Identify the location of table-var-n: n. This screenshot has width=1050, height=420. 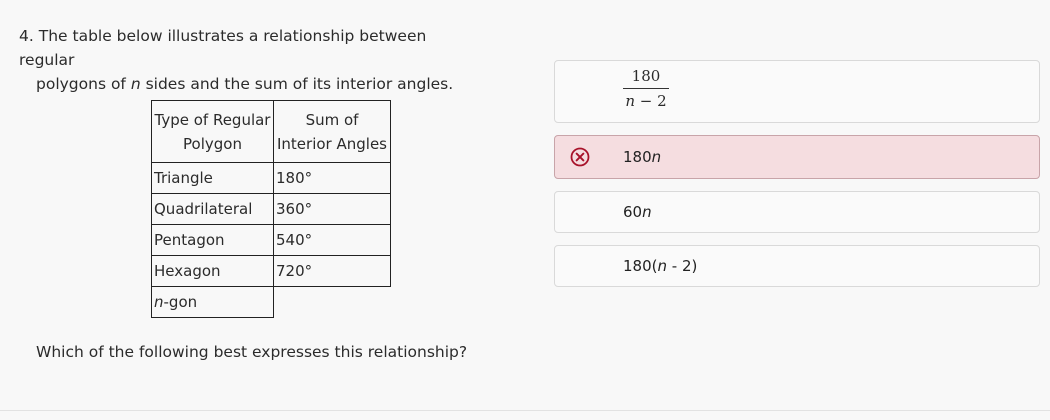
(159, 302).